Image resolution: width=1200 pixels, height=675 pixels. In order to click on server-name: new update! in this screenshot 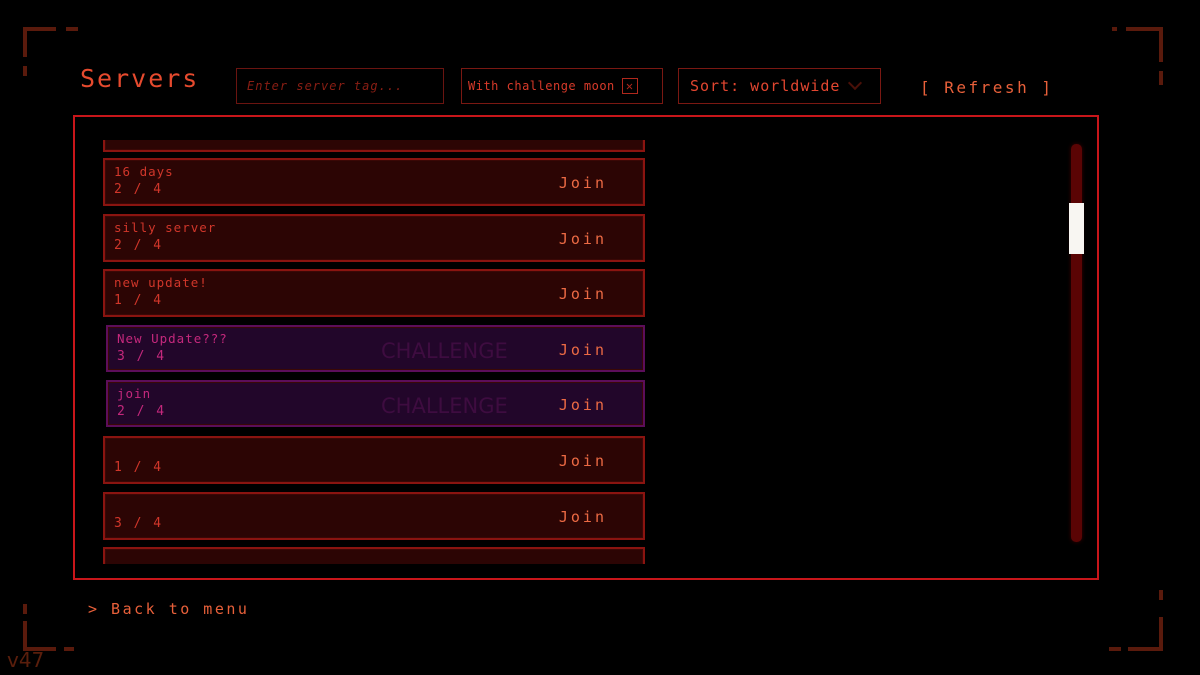, I will do `click(161, 282)`.